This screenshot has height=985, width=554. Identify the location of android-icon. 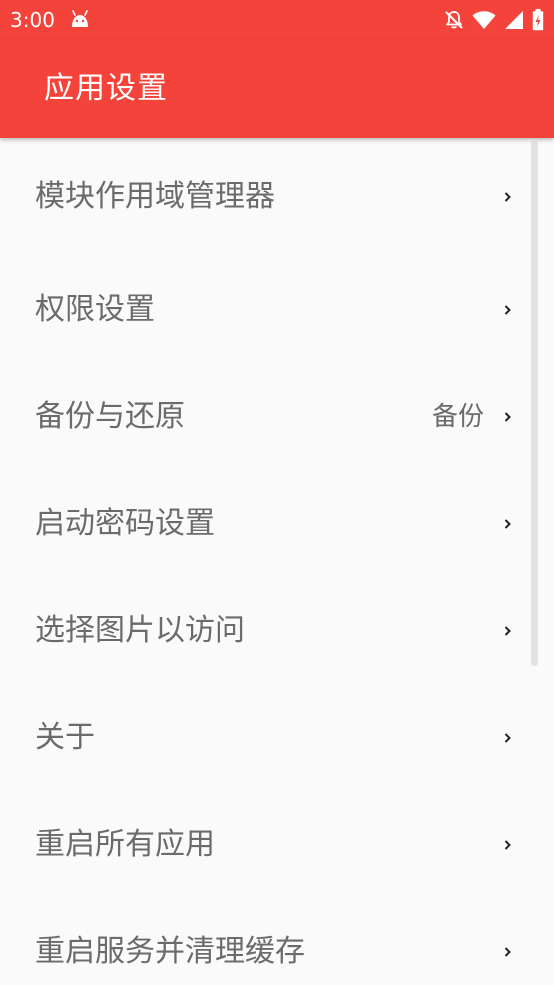
(80, 19).